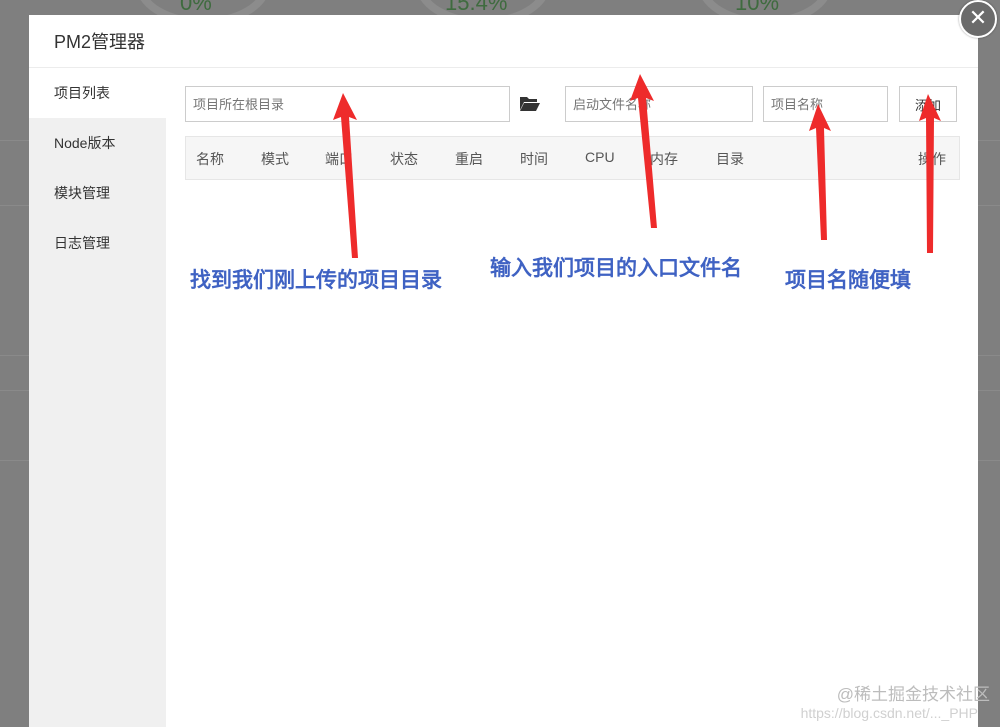 The width and height of the screenshot is (1000, 727). Describe the element at coordinates (600, 157) in the screenshot. I see `column-header: CPU` at that location.